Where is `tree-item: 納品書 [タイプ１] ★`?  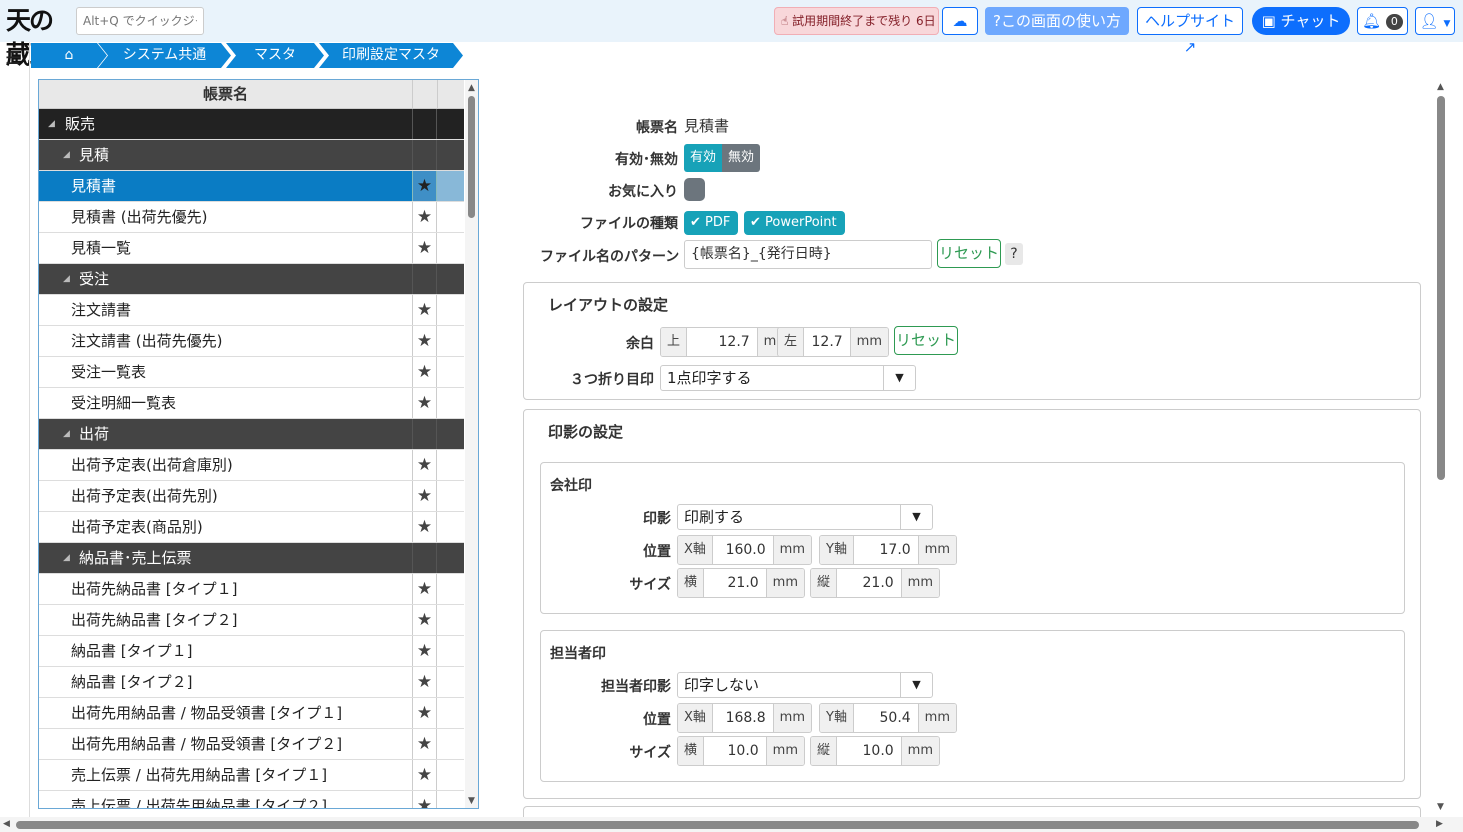
tree-item: 納品書 [タイプ１] ★ is located at coordinates (251, 651).